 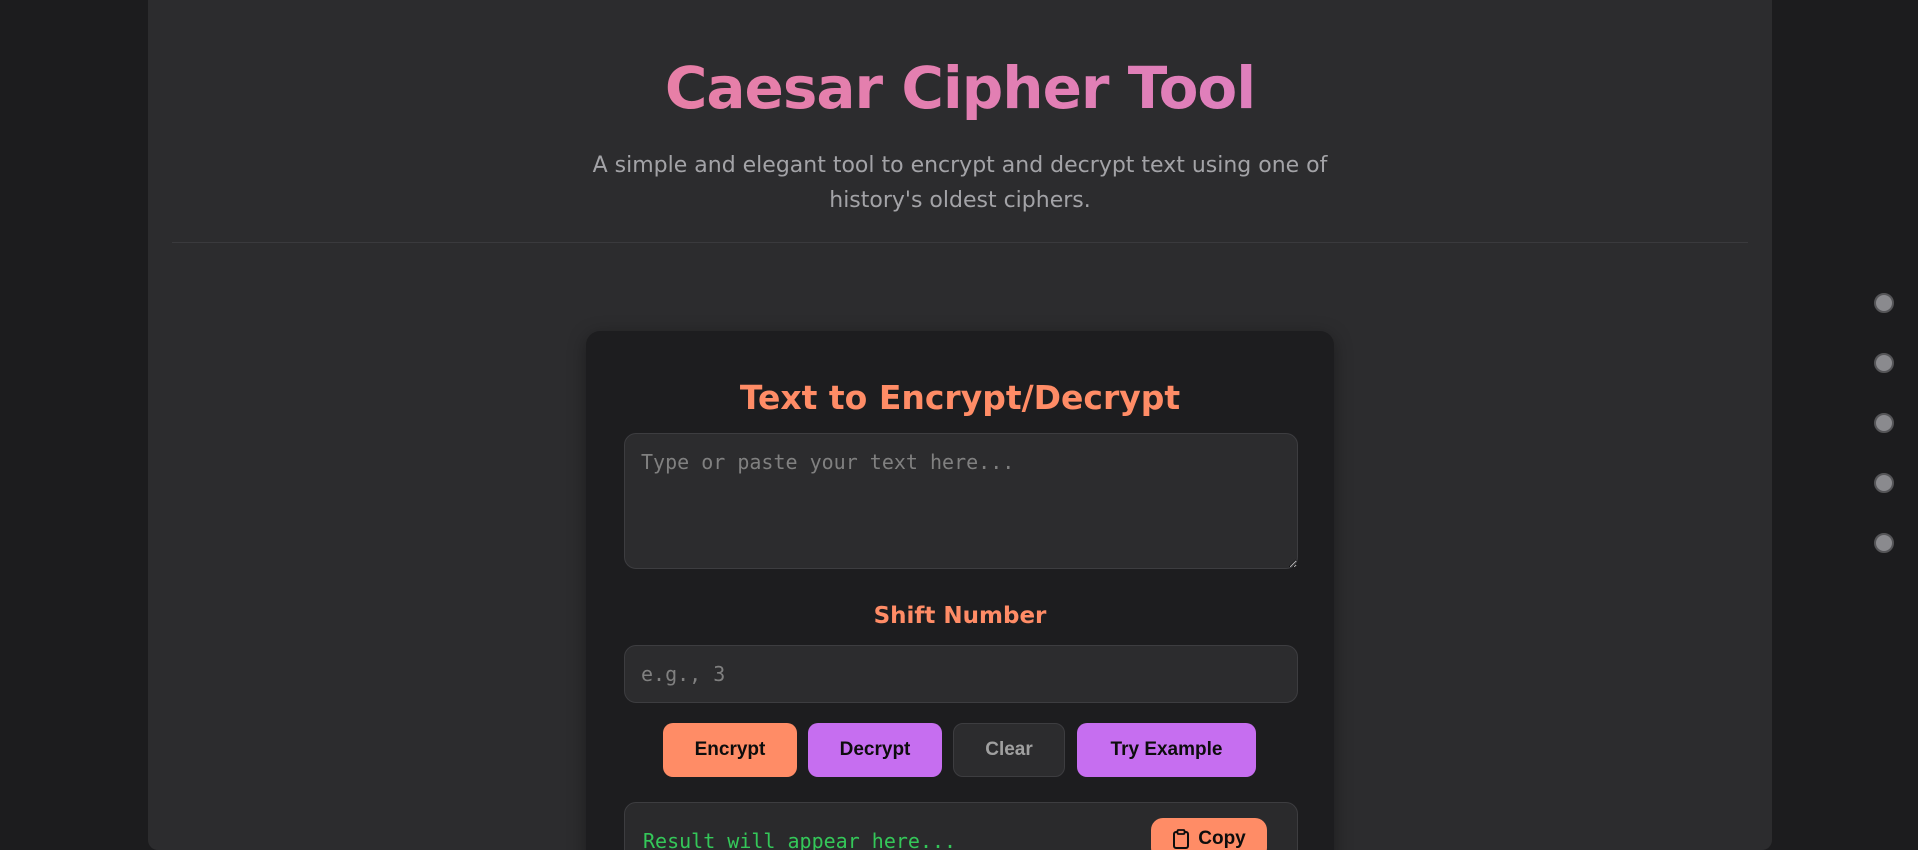 What do you see at coordinates (1222, 838) in the screenshot?
I see `copy-label: Copy` at bounding box center [1222, 838].